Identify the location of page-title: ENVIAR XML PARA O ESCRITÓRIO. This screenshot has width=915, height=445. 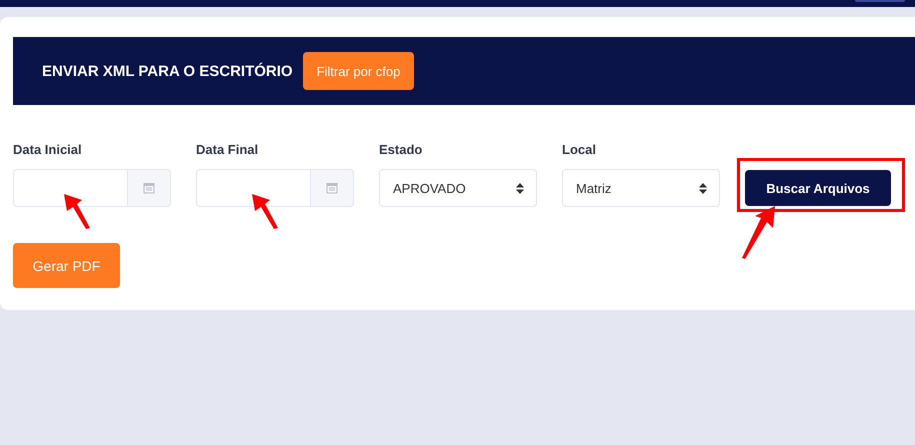
(167, 71).